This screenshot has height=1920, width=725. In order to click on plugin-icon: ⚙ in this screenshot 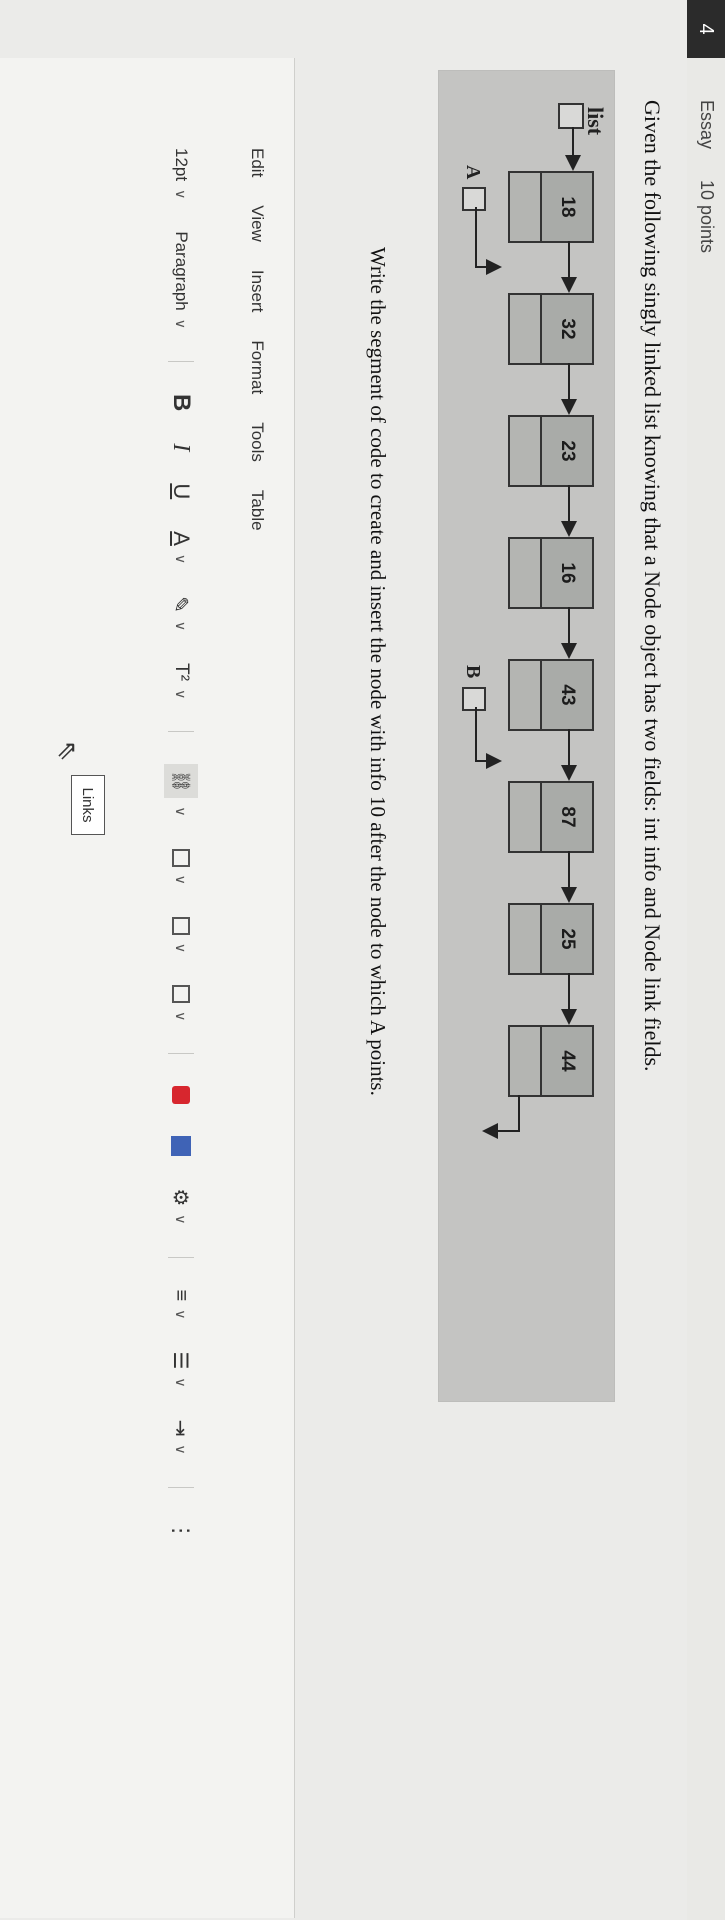, I will do `click(180, 1197)`.